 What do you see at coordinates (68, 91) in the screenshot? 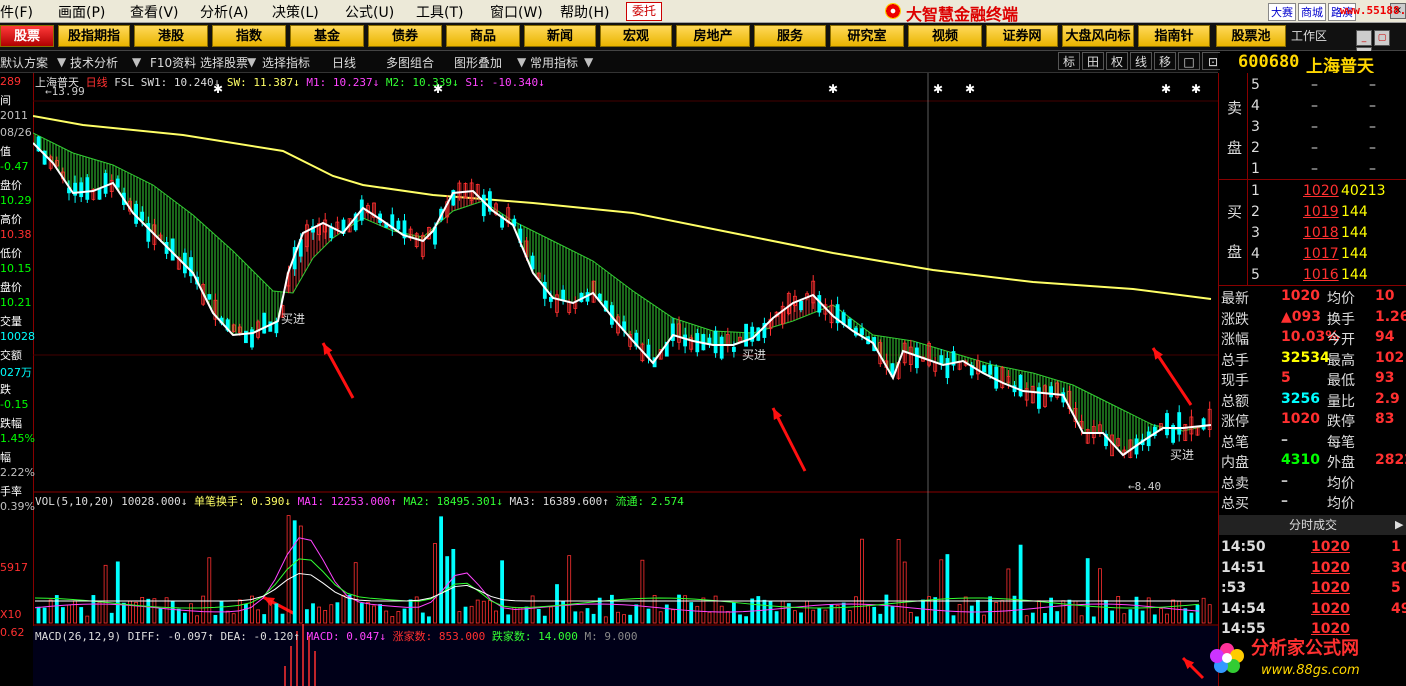
I see `high-price-value: 13.99` at bounding box center [68, 91].